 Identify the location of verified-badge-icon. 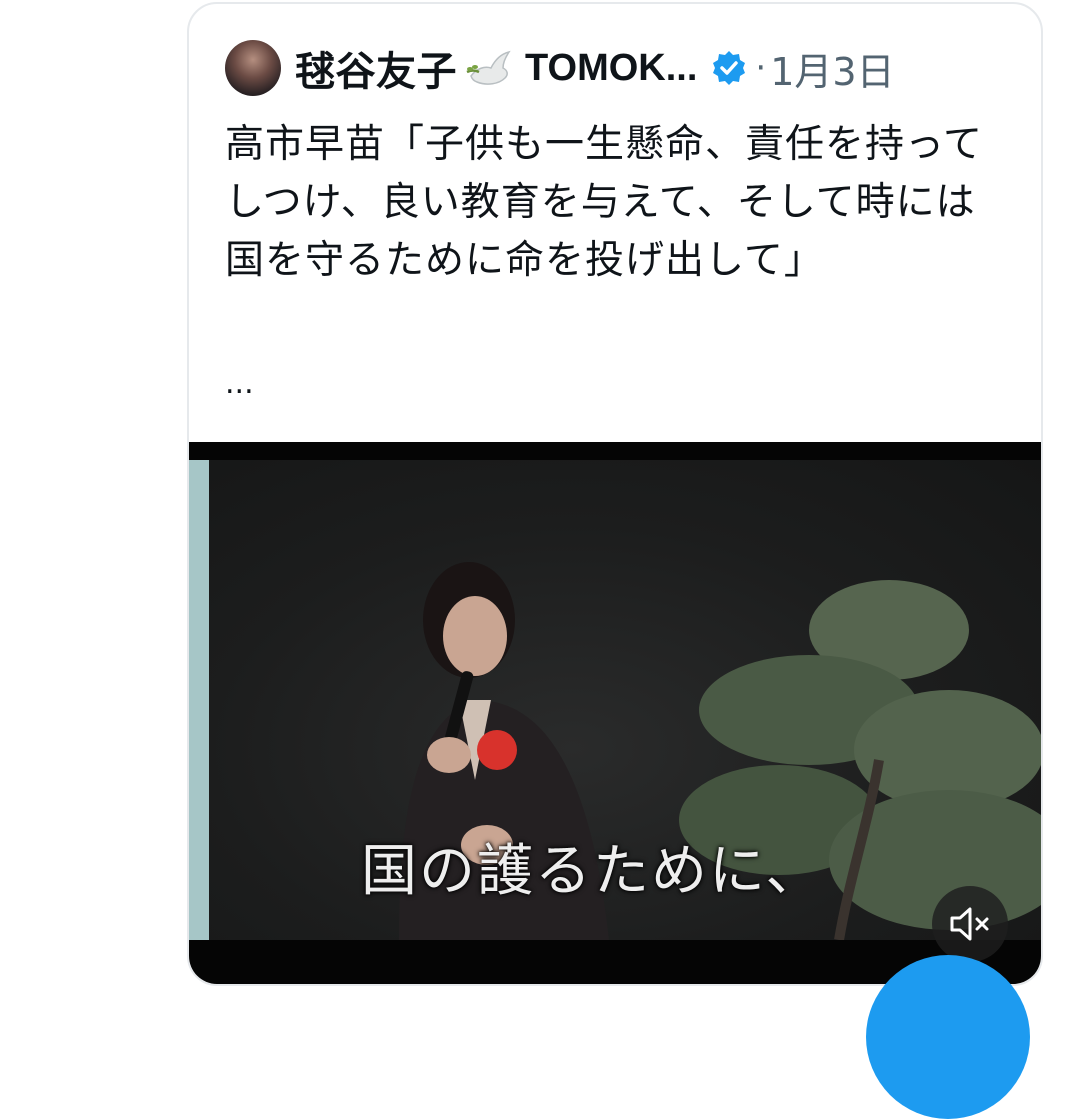
(729, 68).